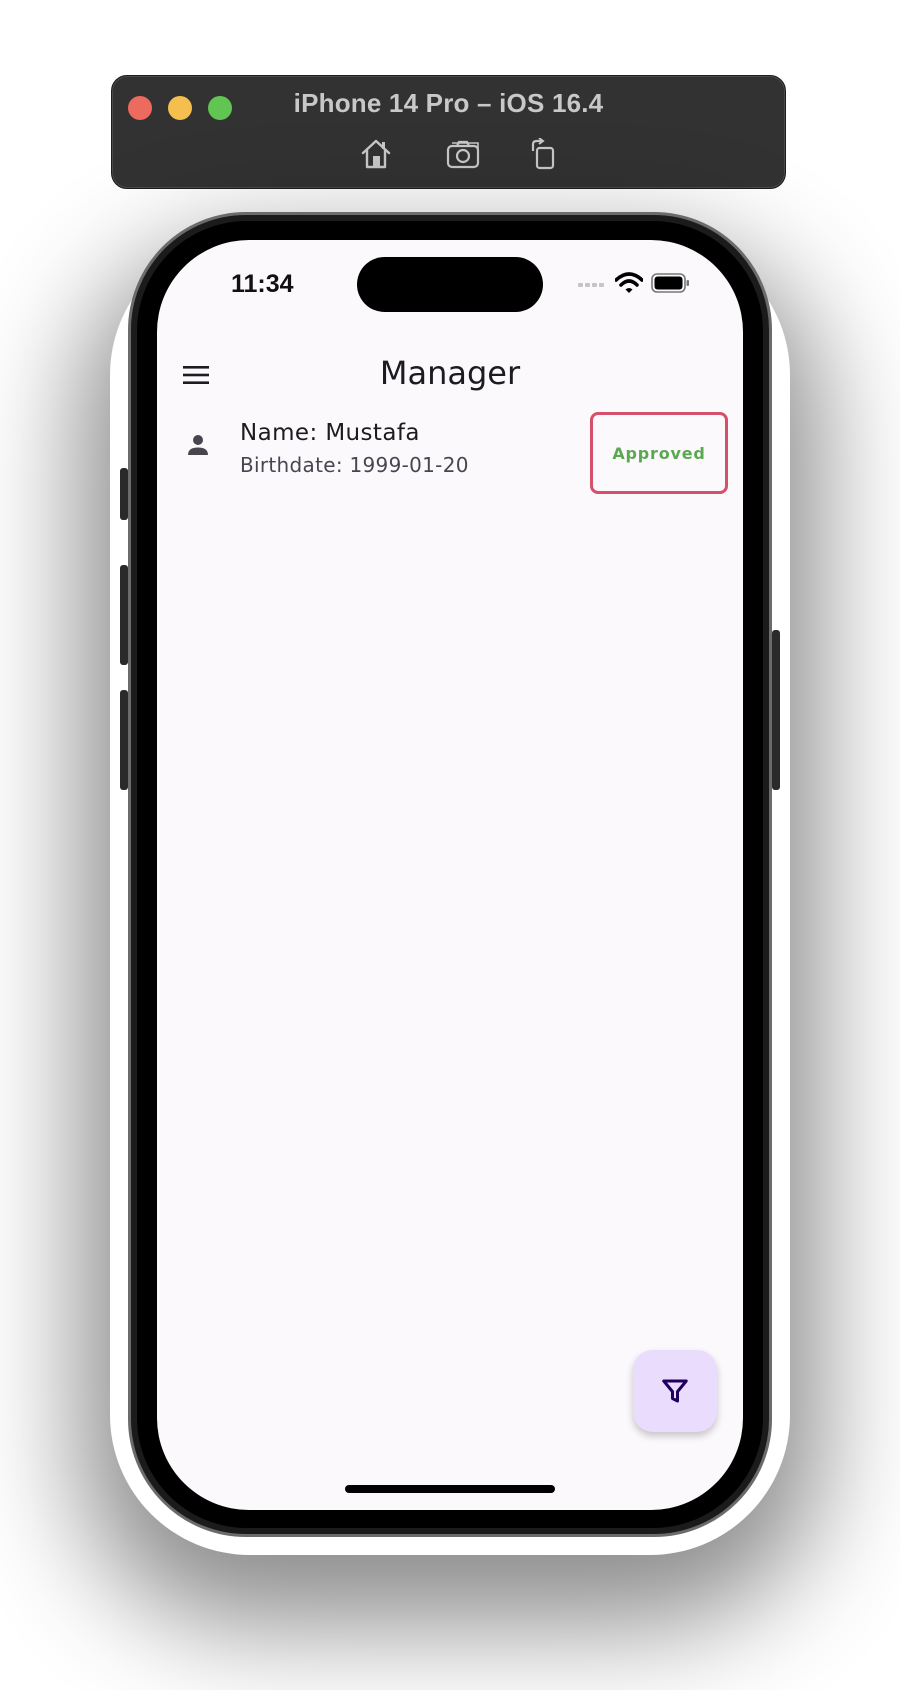  What do you see at coordinates (776, 710) in the screenshot?
I see `power-button` at bounding box center [776, 710].